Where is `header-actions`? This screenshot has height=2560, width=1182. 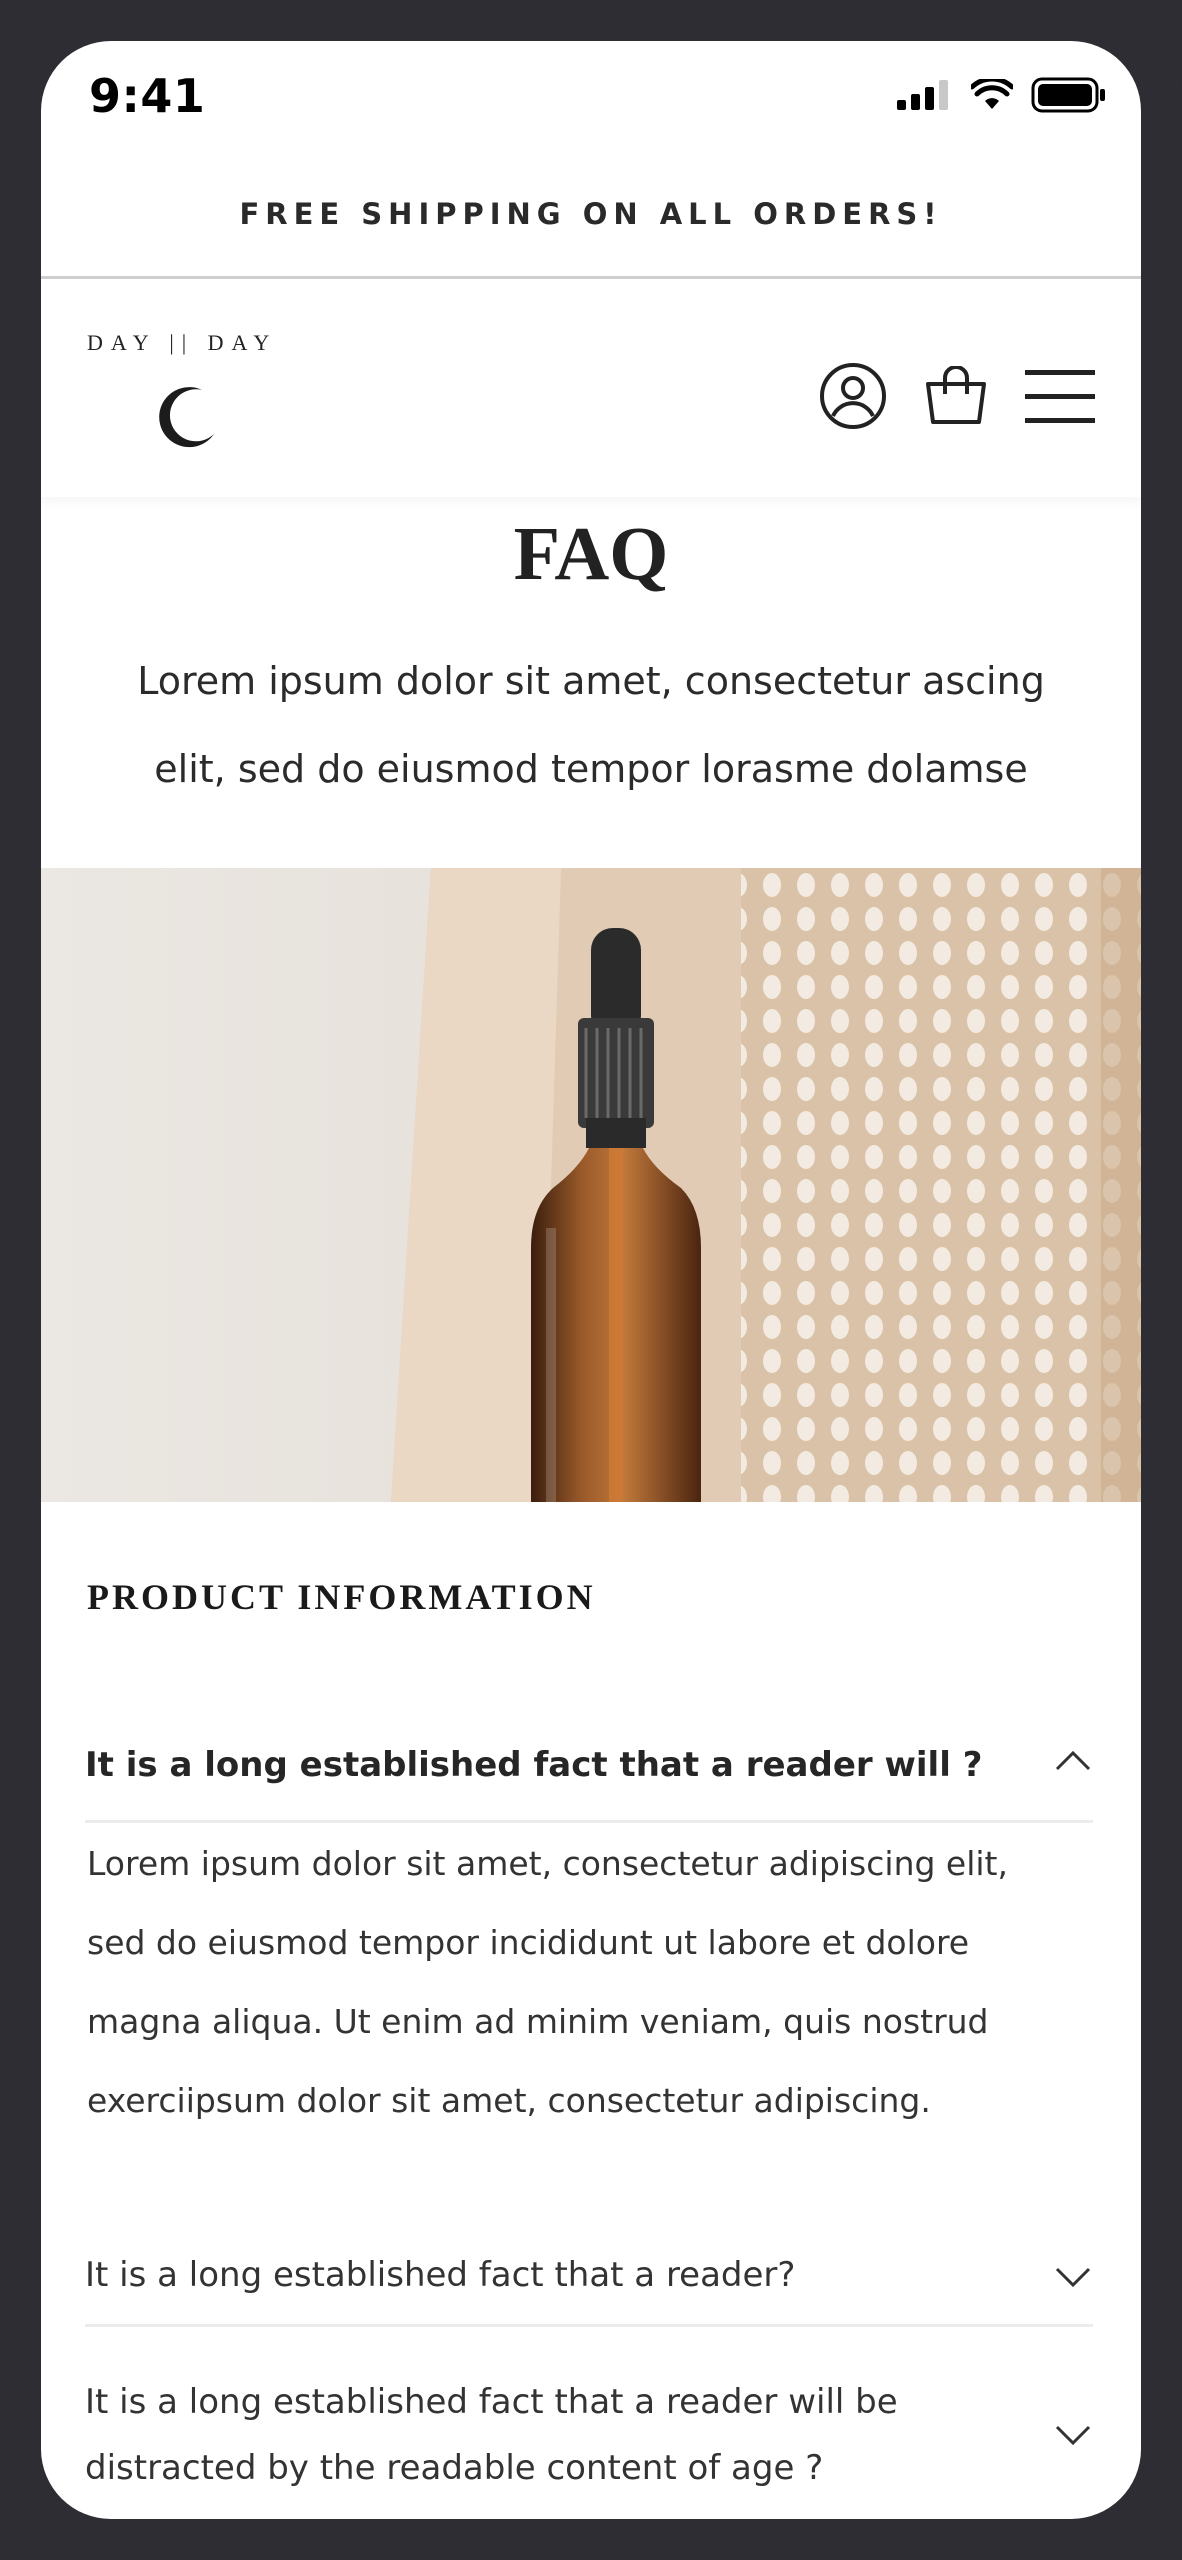
header-actions is located at coordinates (957, 396).